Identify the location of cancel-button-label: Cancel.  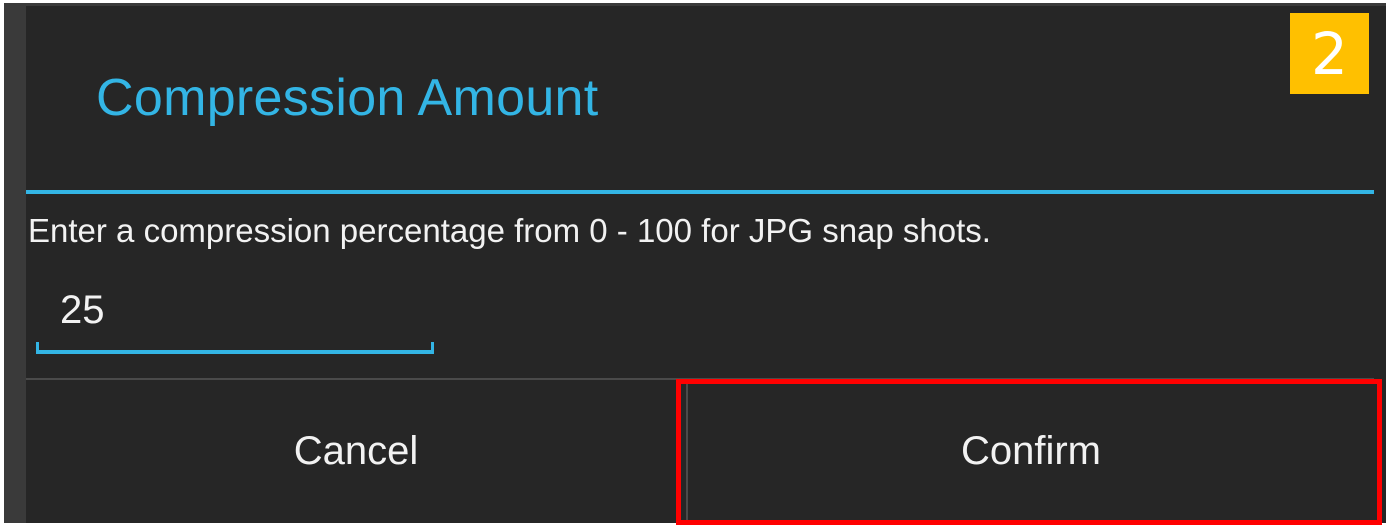
(356, 451).